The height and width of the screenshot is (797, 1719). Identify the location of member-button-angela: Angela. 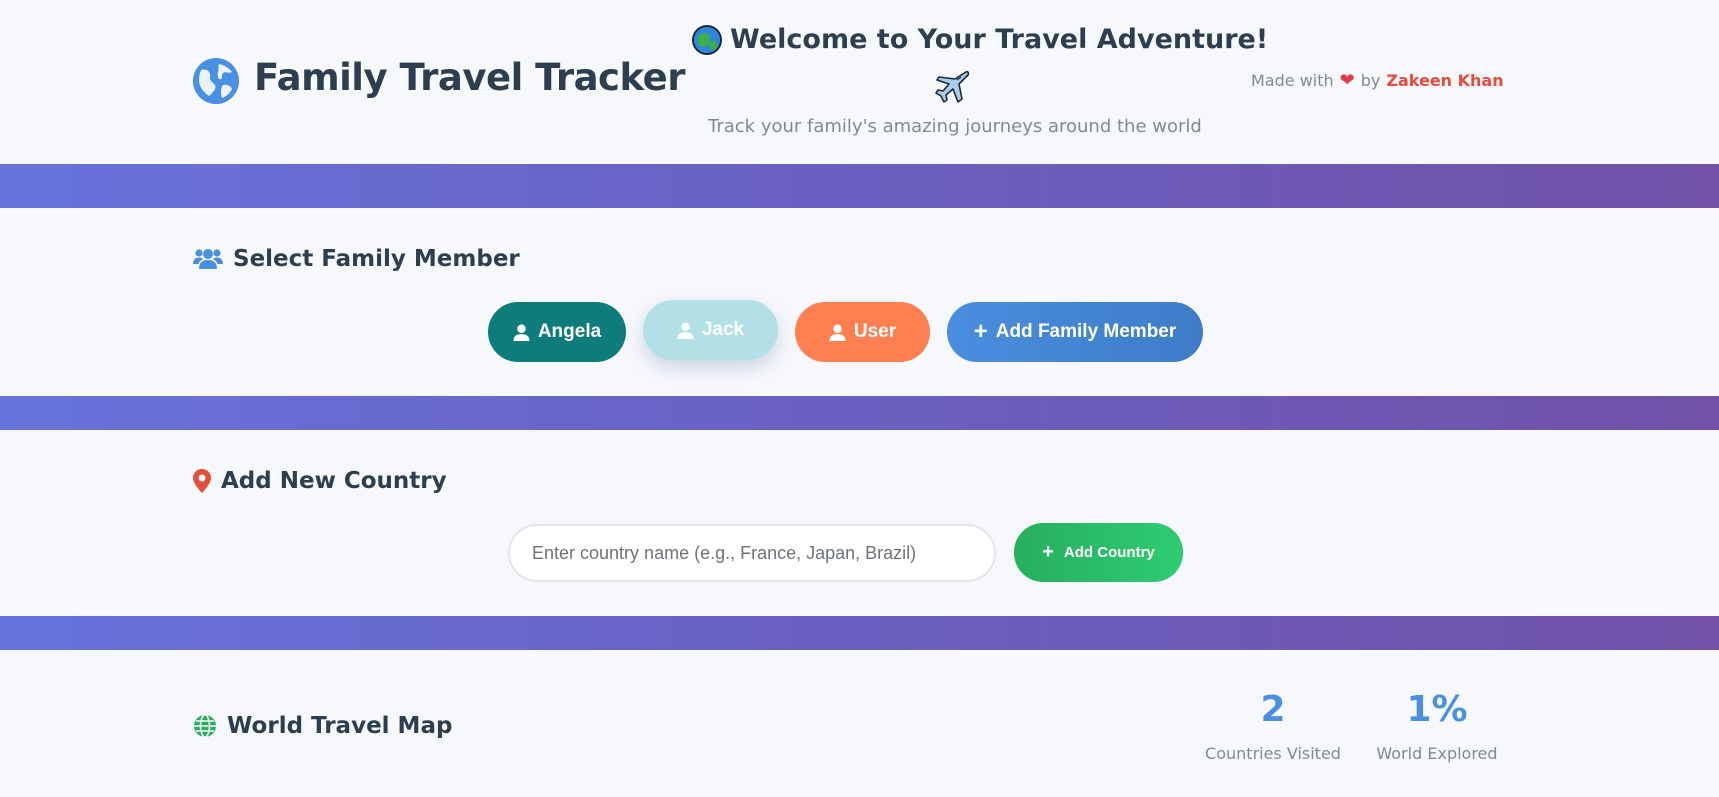
(557, 332).